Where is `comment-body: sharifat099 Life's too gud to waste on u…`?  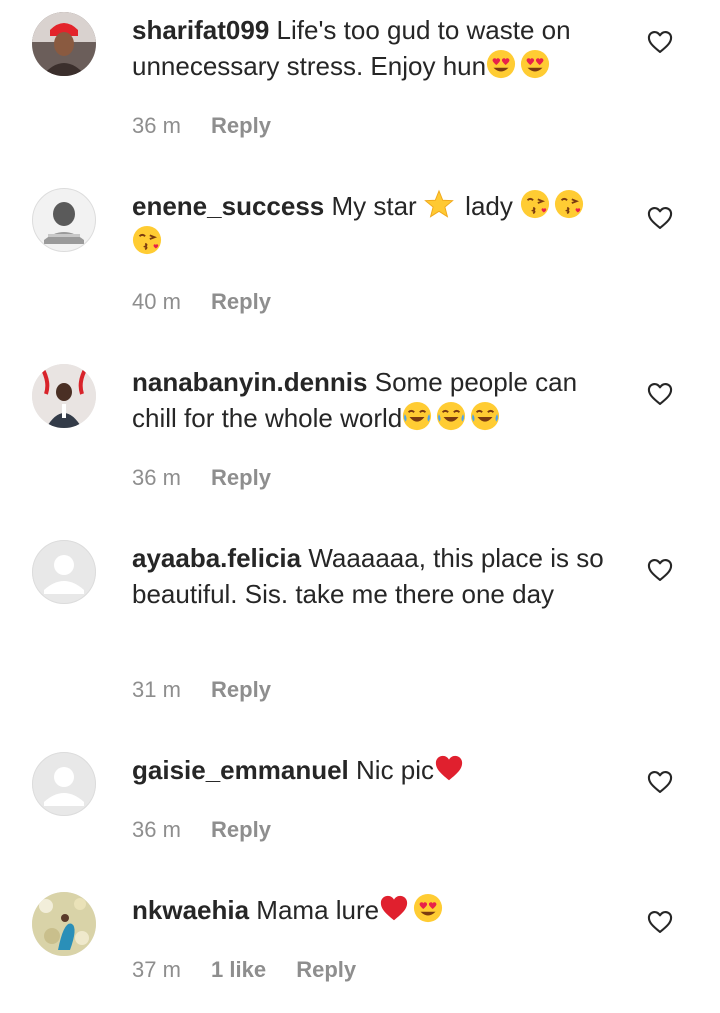
comment-body: sharifat099 Life's too gud to waste on u… is located at coordinates (372, 48).